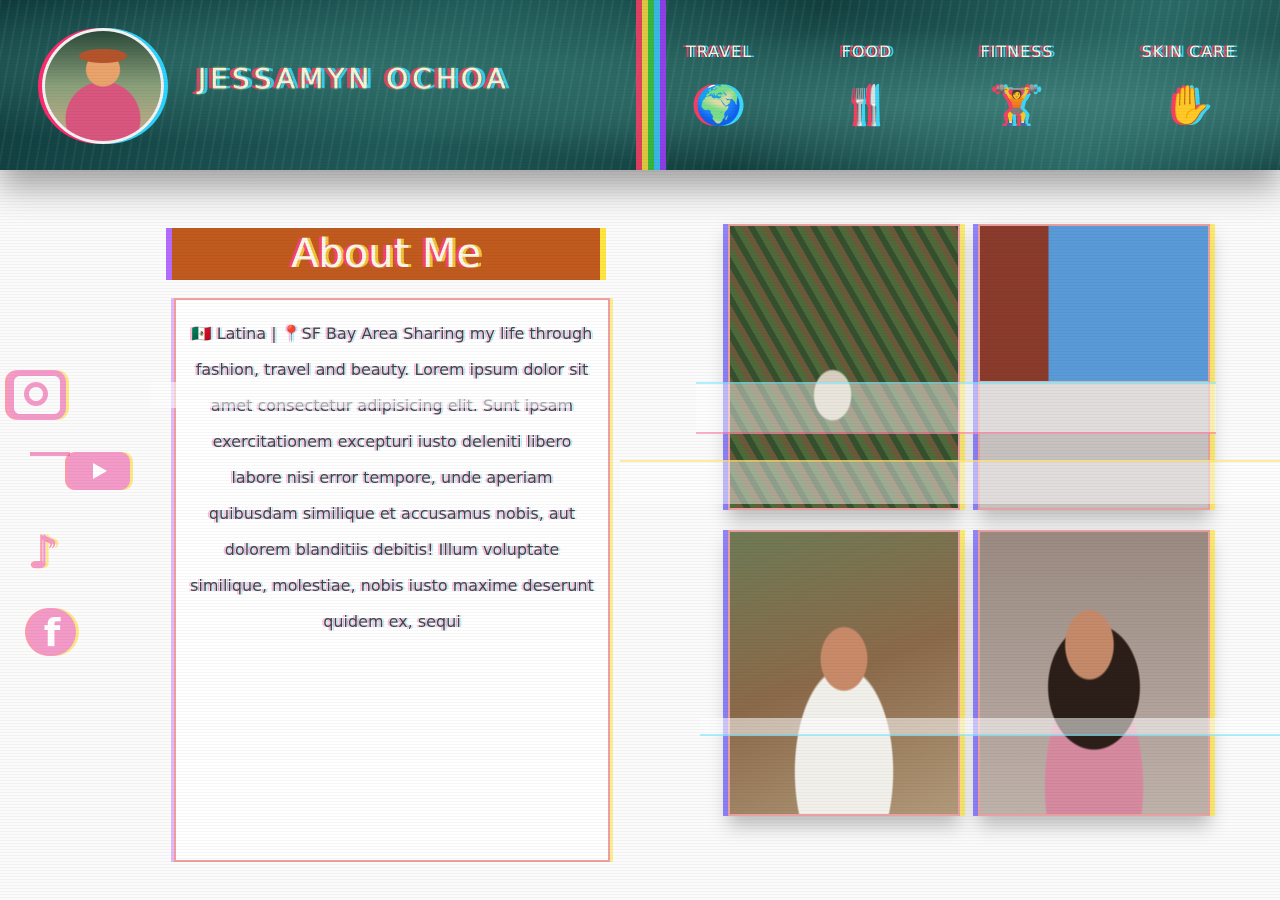  I want to click on nav-fitness-label: FITNESS, so click(1017, 51).